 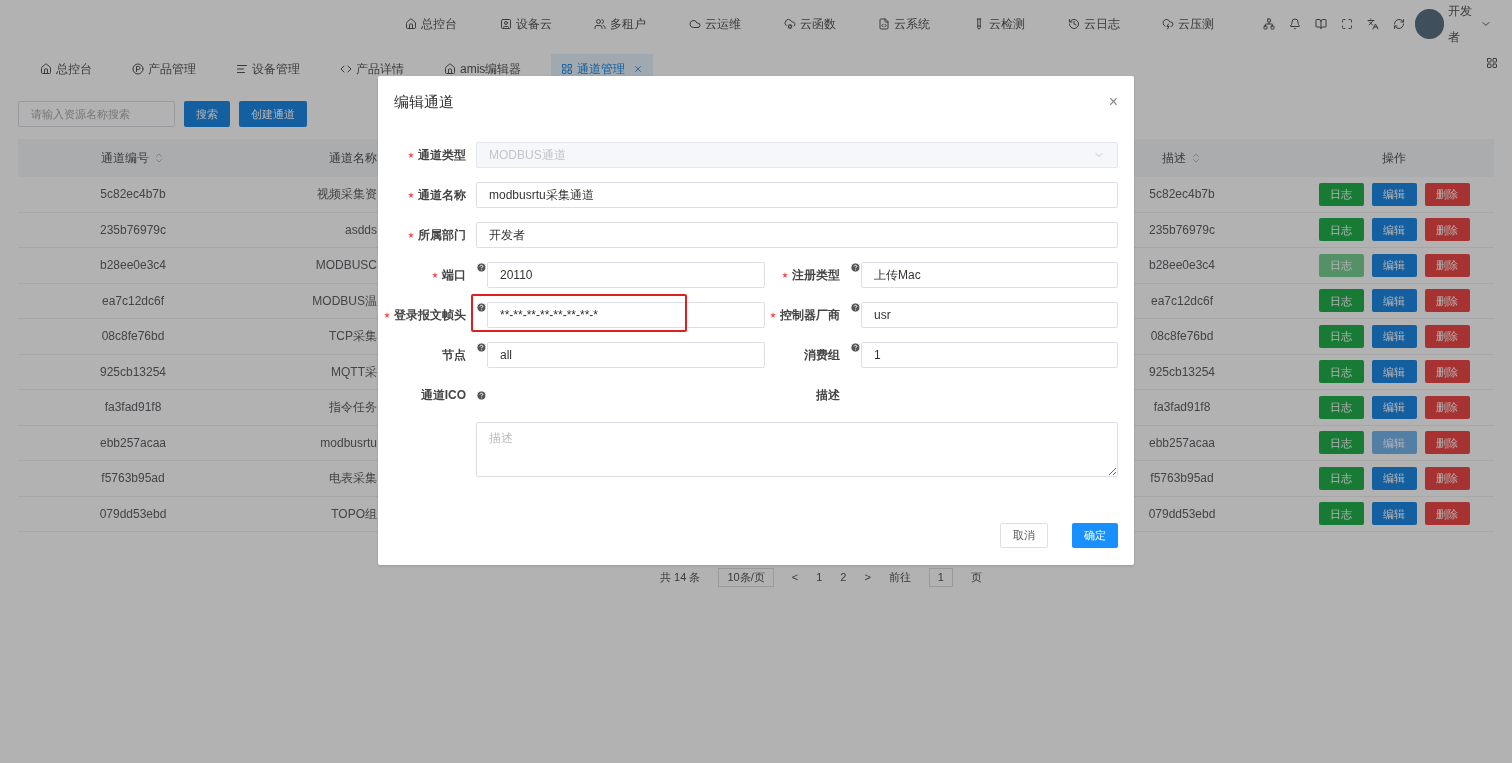 I want to click on field-label: 节点, so click(x=454, y=355).